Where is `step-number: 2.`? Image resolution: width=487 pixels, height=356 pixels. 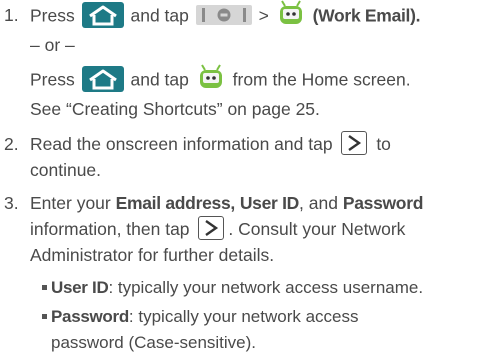 step-number: 2. is located at coordinates (11, 144).